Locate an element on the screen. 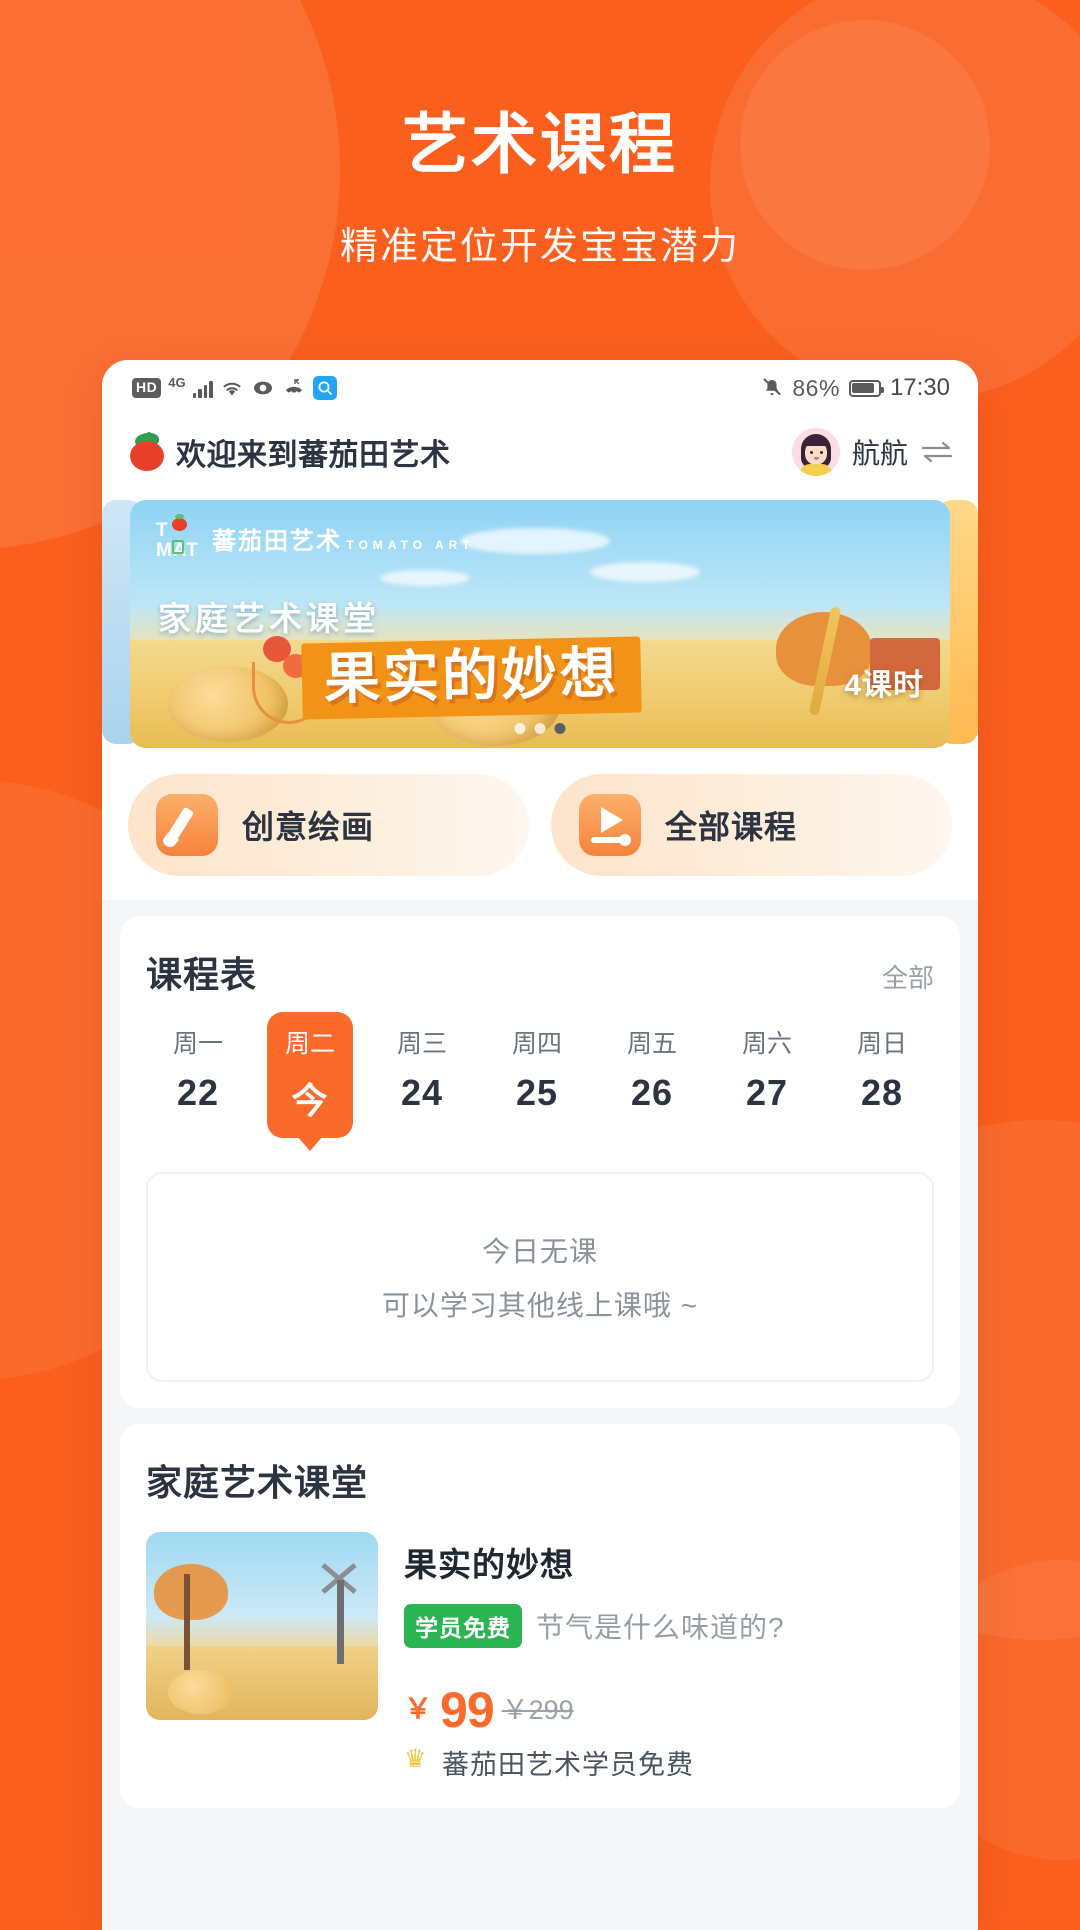 Image resolution: width=1080 pixels, height=1930 pixels. course-vip-note-row: 蕃茄田艺术学员免费 is located at coordinates (669, 1762).